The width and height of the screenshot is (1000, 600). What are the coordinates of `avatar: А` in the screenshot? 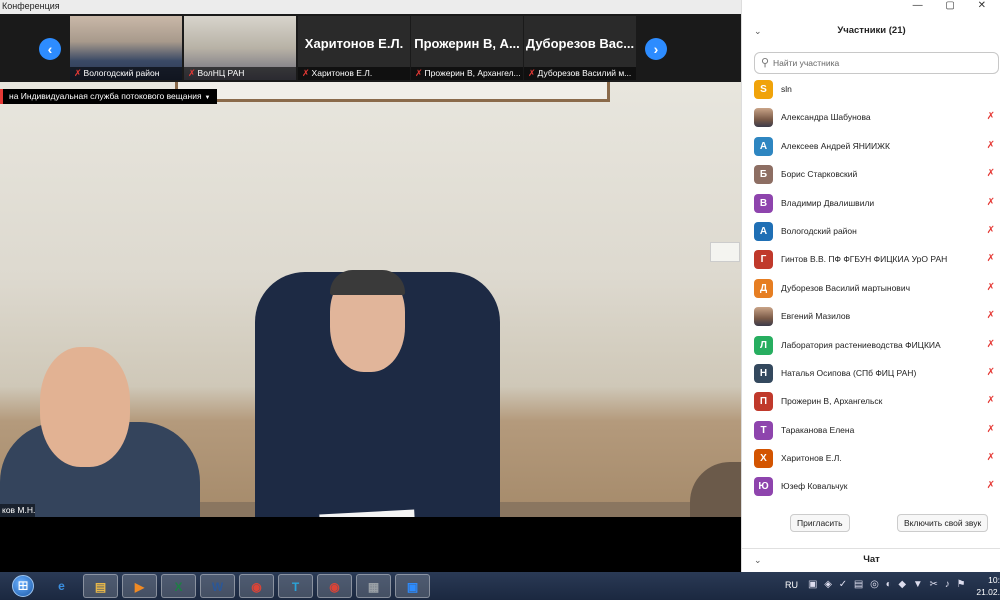 It's located at (763, 231).